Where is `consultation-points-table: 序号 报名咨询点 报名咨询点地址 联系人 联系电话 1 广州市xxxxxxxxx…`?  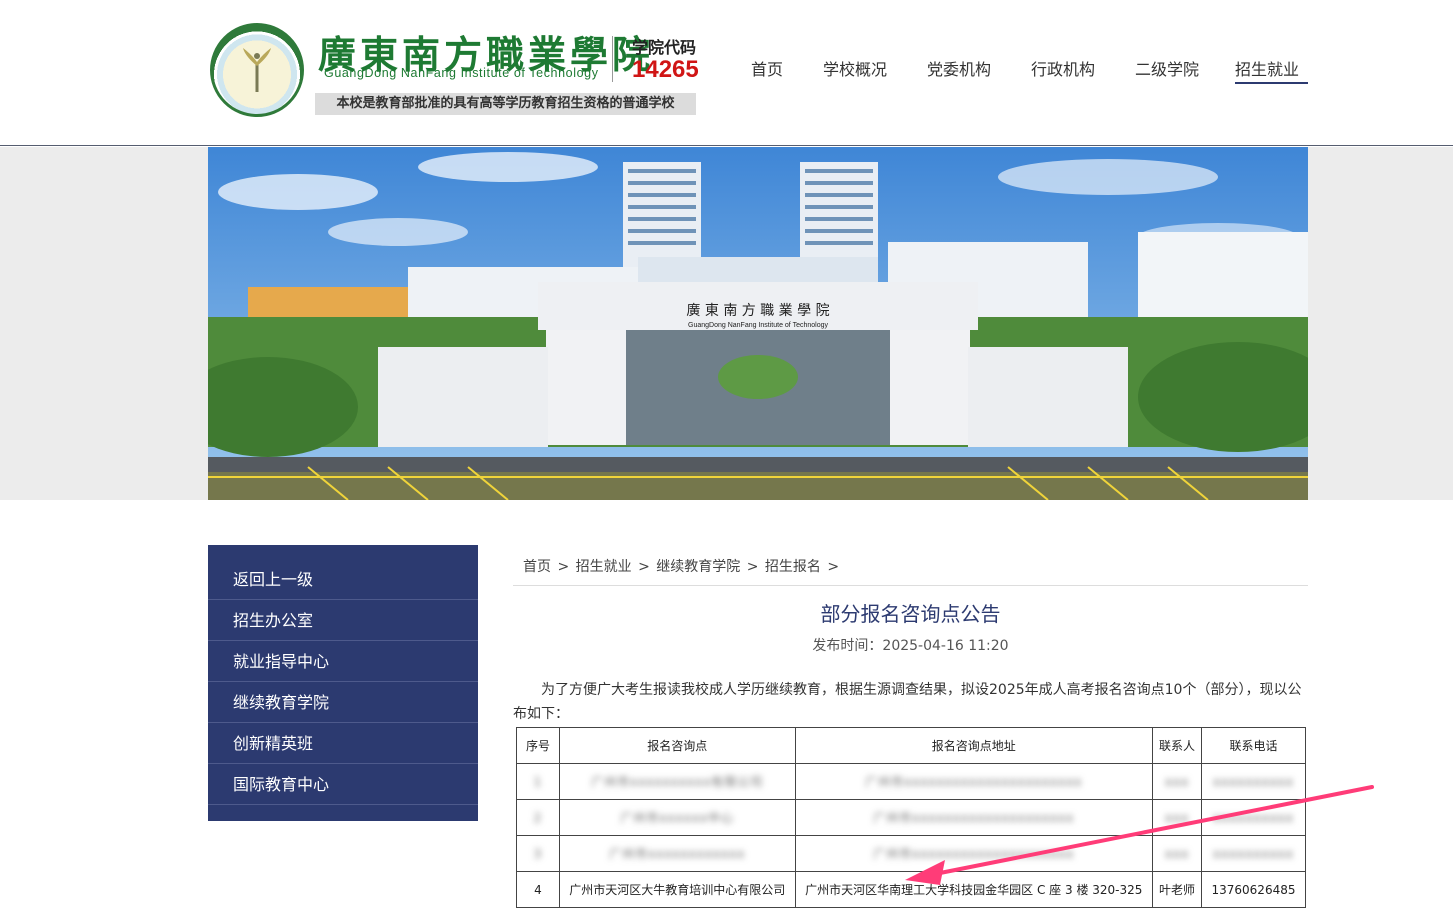
consultation-points-table: 序号 报名咨询点 报名咨询点地址 联系人 联系电话 1 广州市xxxxxxxxx… is located at coordinates (911, 817).